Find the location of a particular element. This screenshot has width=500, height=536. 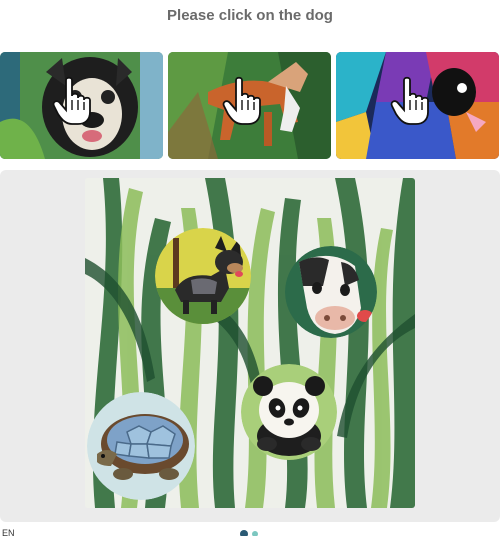

turtle-tile is located at coordinates (141, 446).